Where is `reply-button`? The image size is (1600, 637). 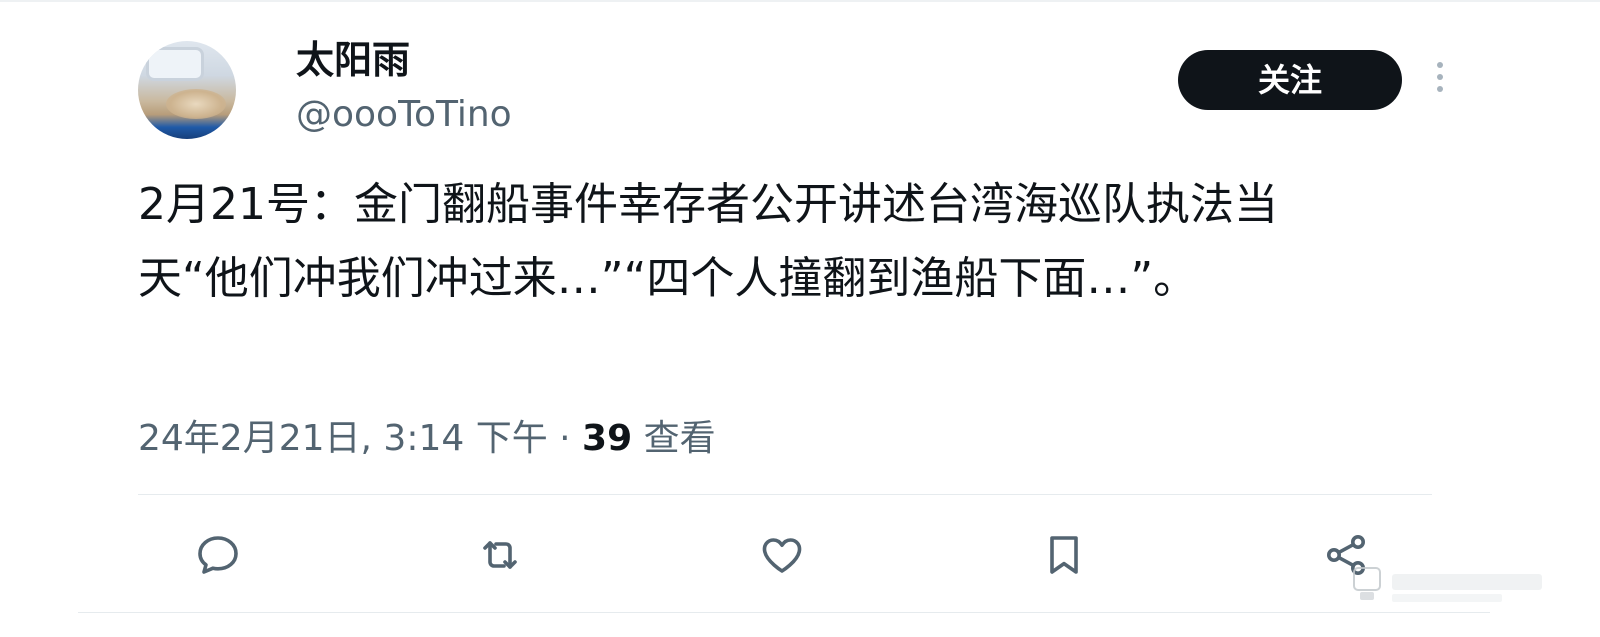
reply-button is located at coordinates (218, 555).